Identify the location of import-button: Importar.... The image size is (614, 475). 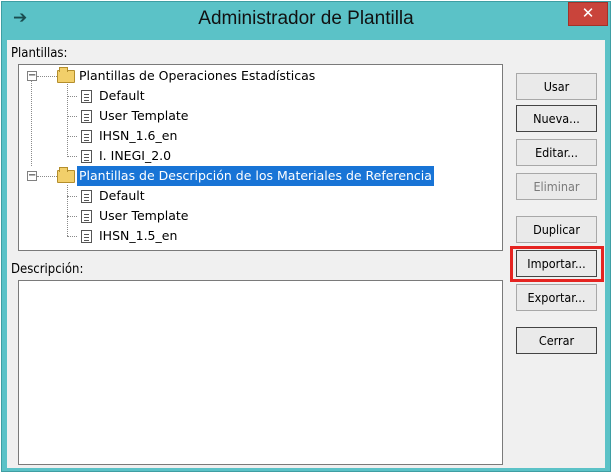
(556, 263).